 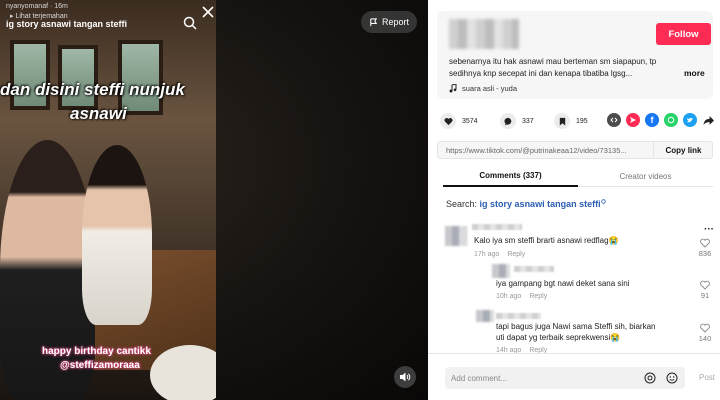 I want to click on comment-tabs: Comments (337) Creator videos, so click(x=578, y=176).